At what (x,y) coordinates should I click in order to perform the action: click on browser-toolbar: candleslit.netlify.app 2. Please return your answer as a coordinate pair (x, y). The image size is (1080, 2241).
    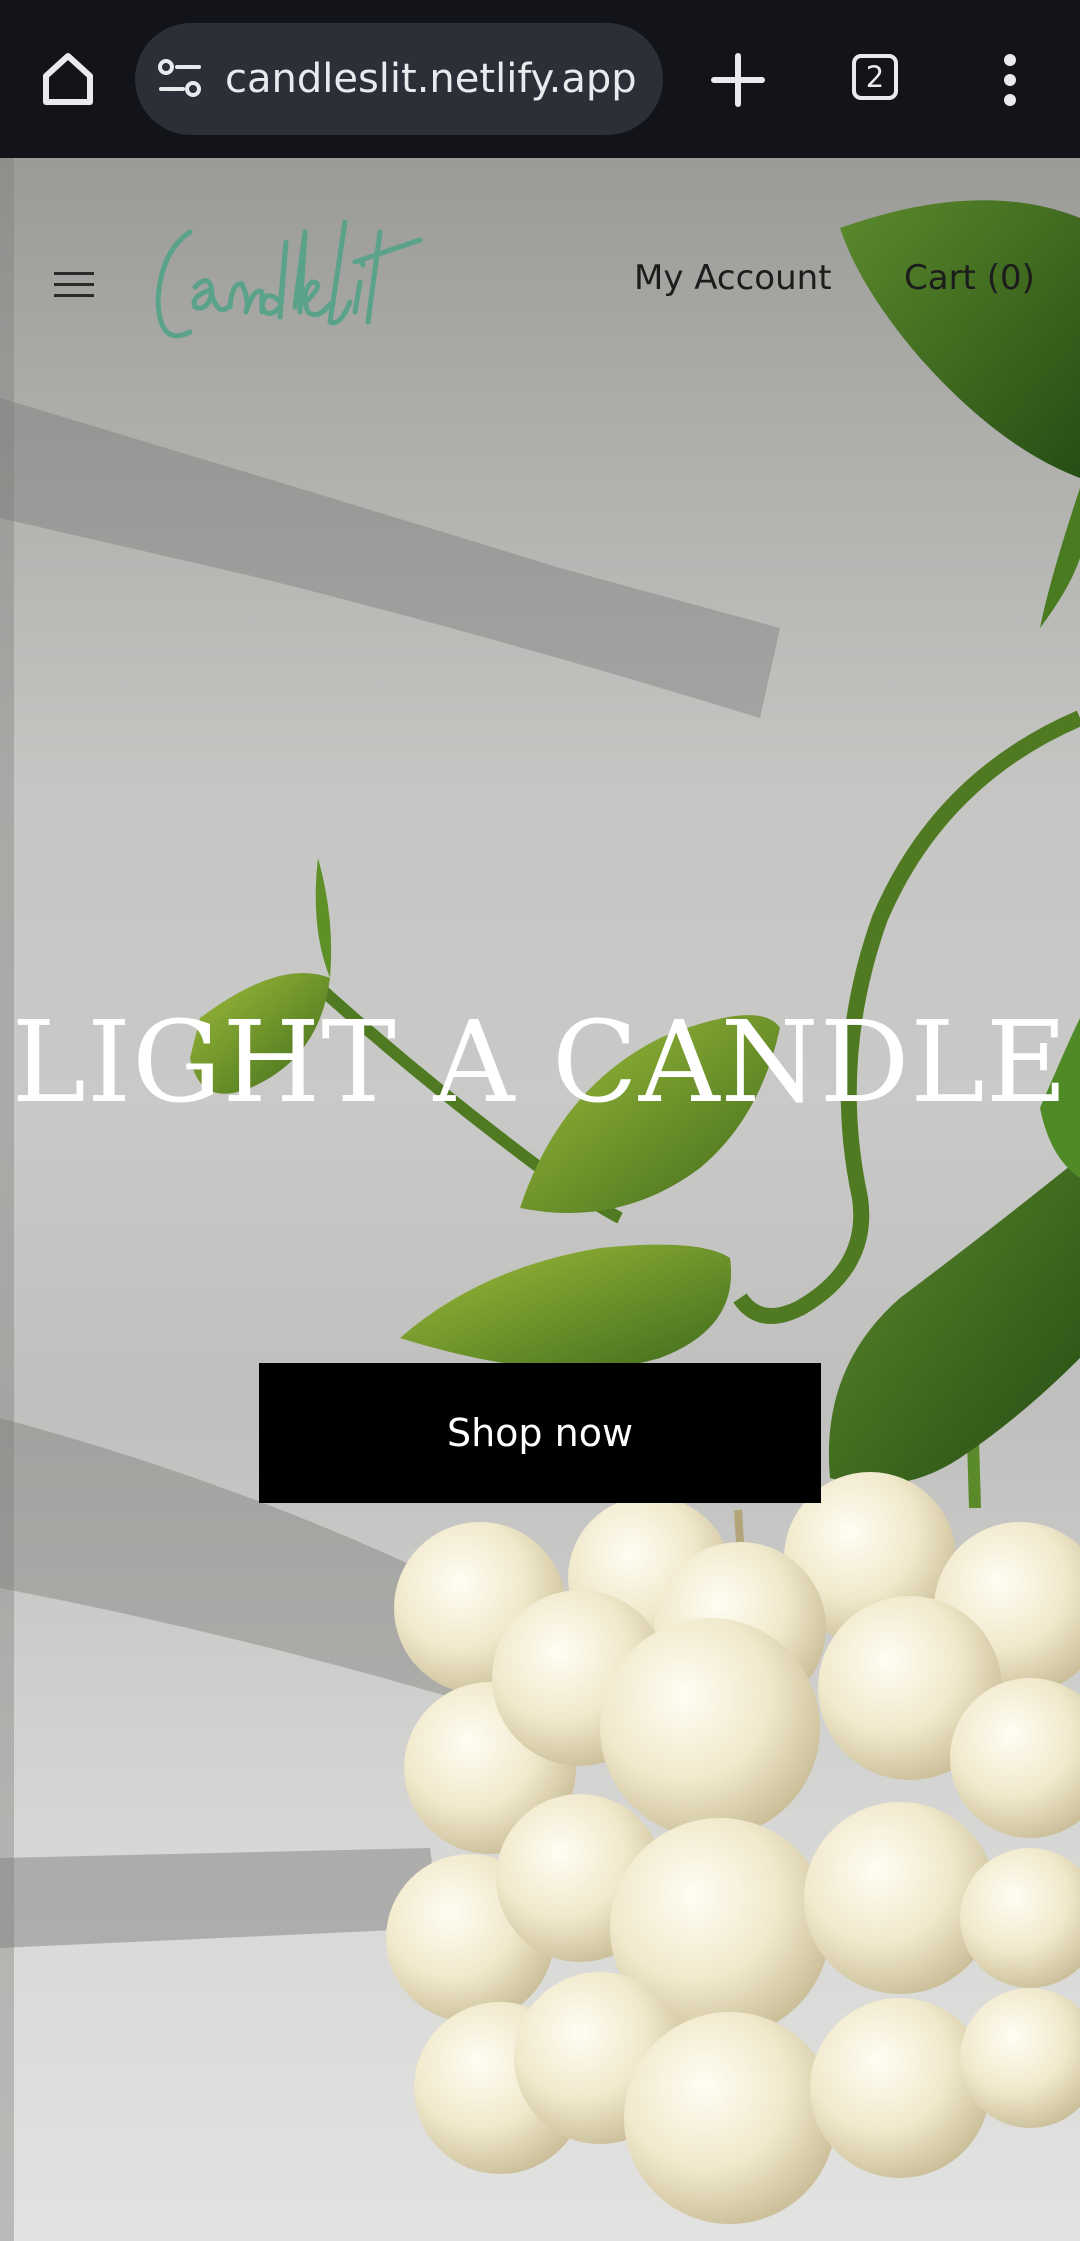
    Looking at the image, I should click on (540, 79).